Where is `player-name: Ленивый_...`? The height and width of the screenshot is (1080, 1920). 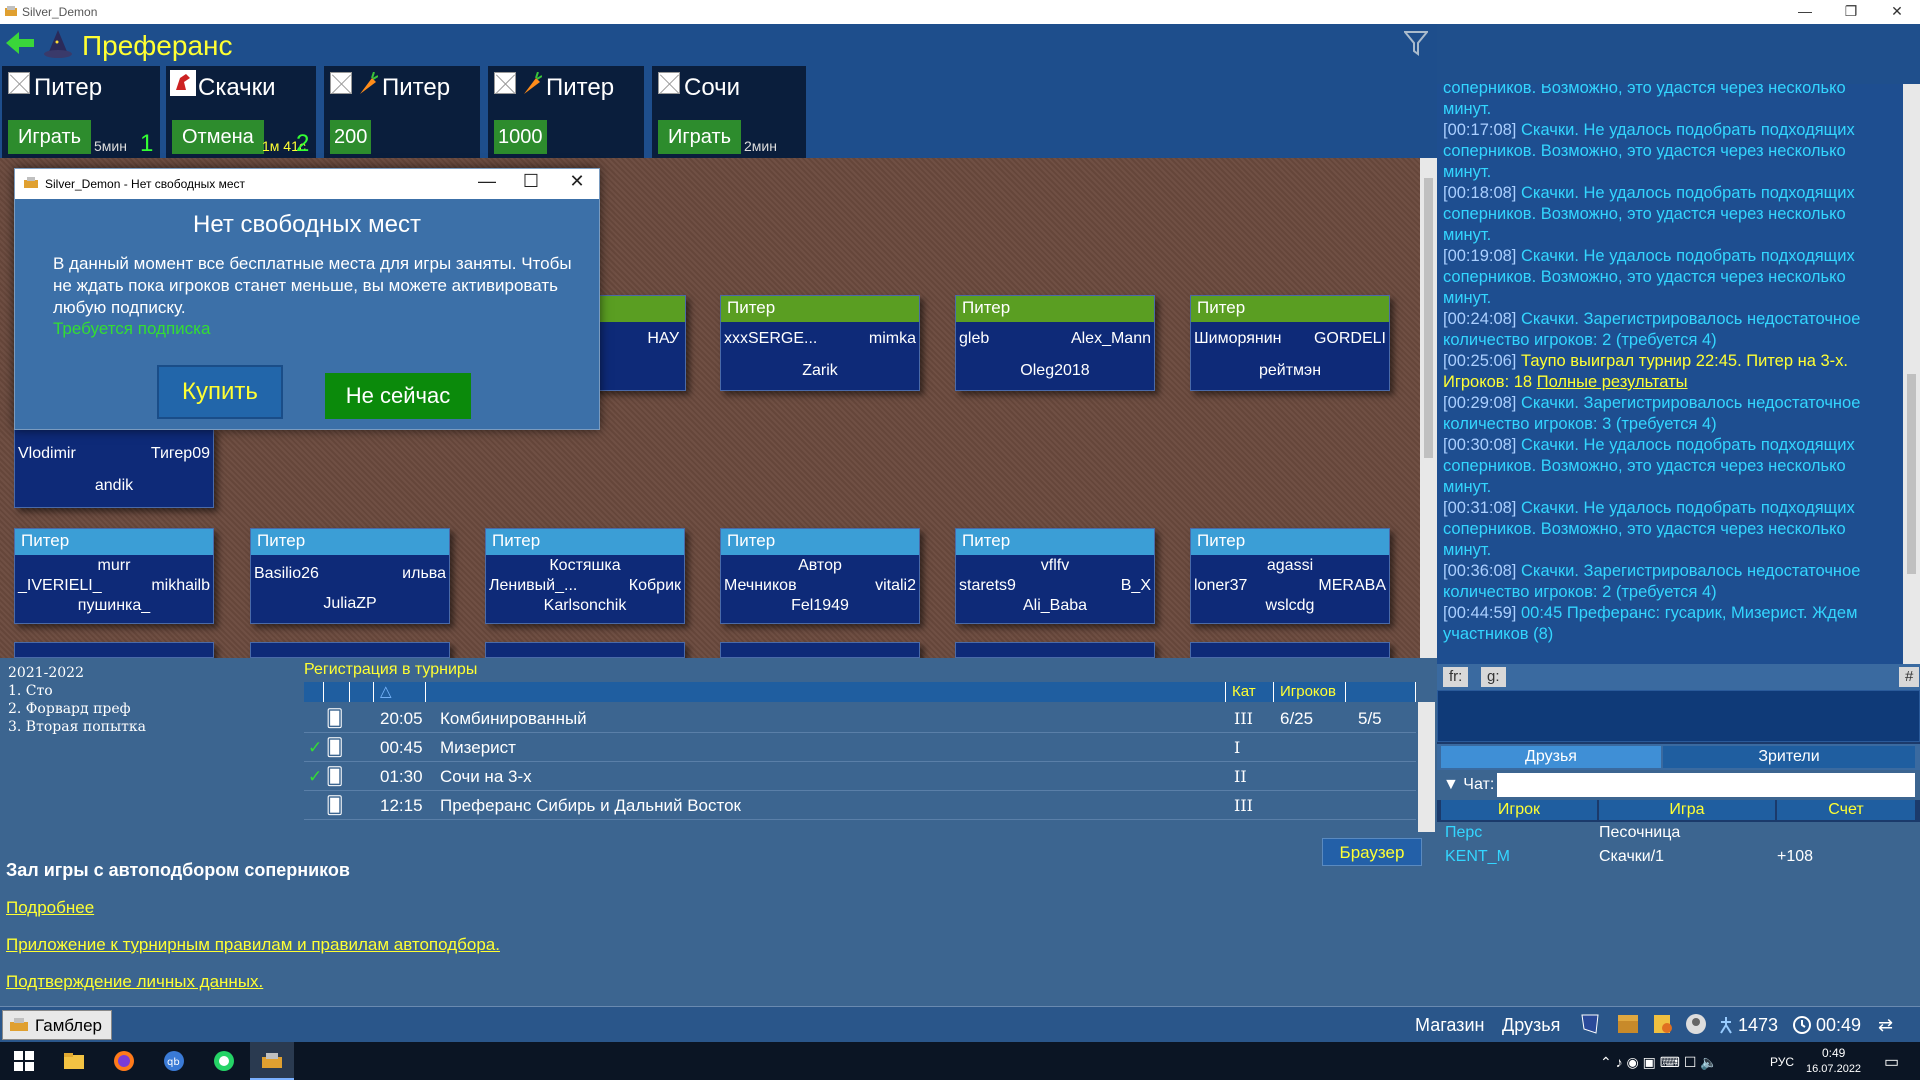
player-name: Ленивый_... is located at coordinates (533, 586).